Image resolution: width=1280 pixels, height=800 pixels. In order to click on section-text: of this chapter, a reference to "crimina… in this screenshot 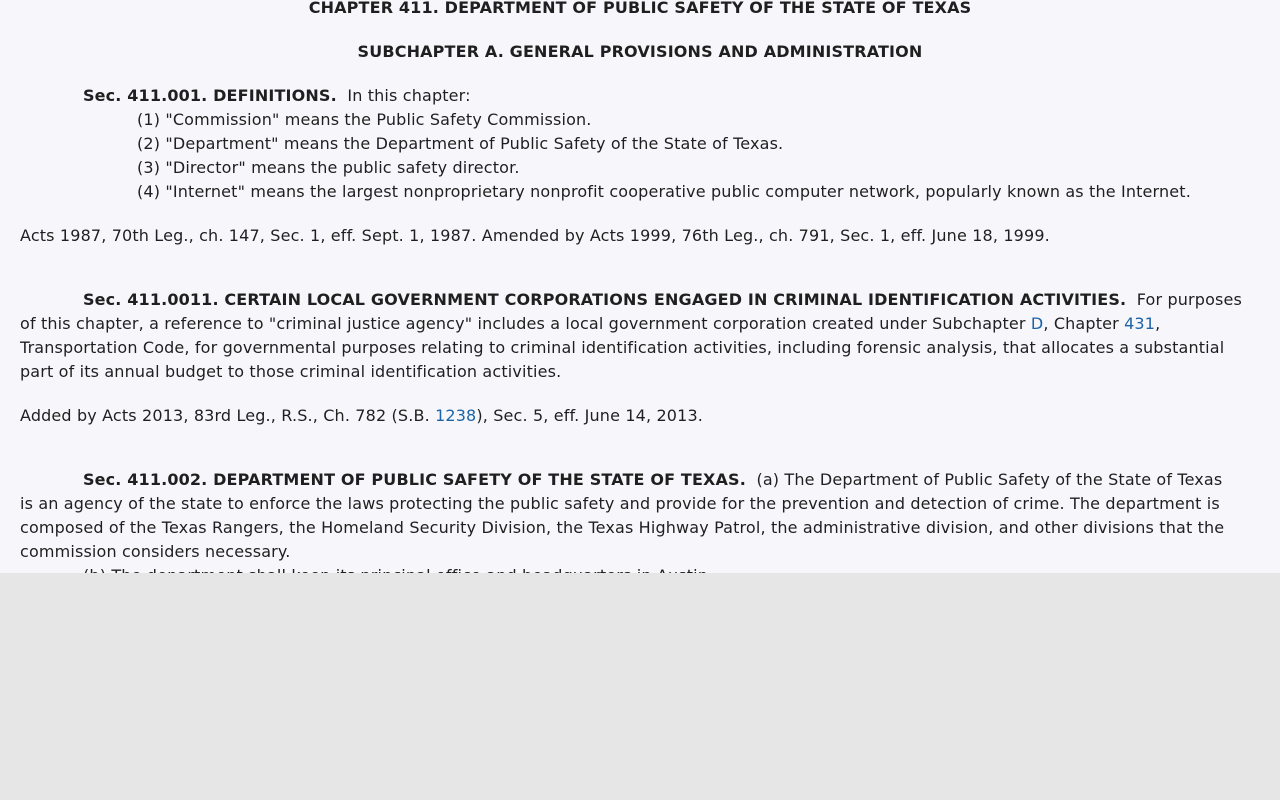, I will do `click(525, 323)`.